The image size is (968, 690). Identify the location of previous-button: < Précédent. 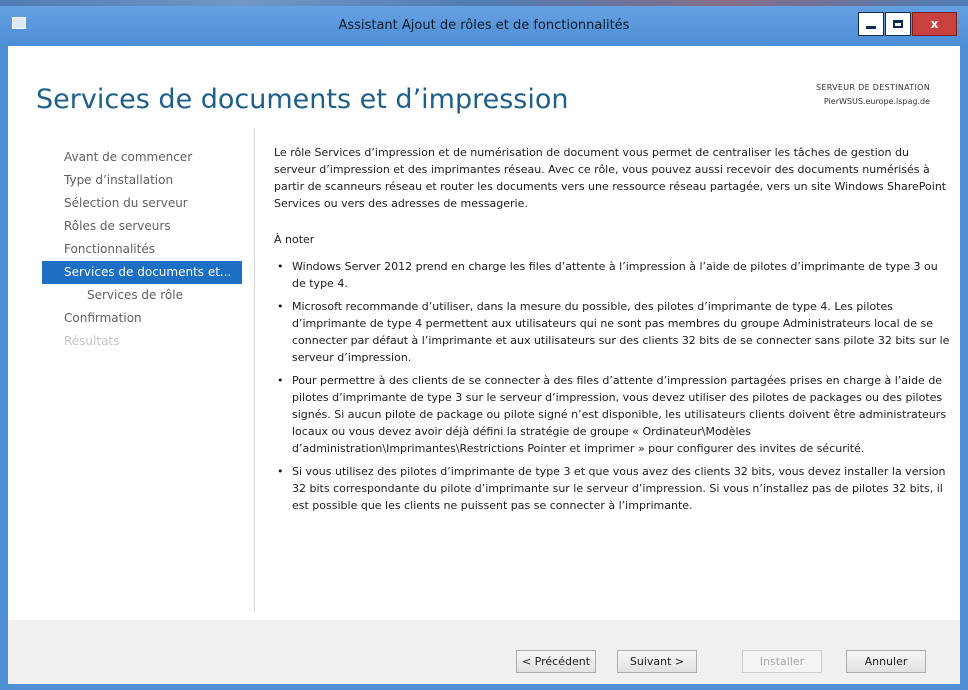
(556, 661).